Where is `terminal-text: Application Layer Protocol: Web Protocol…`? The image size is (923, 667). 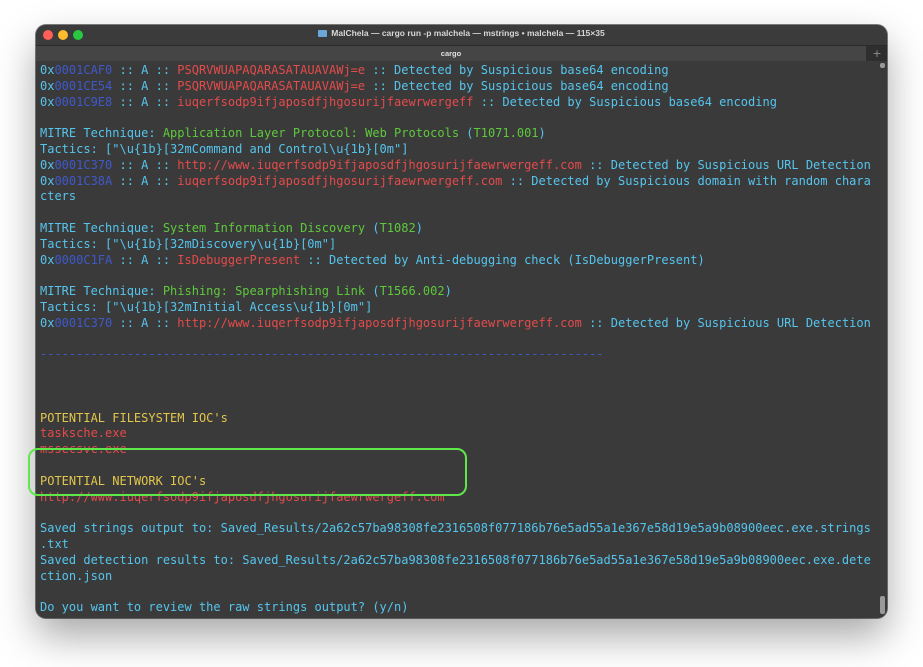
terminal-text: Application Layer Protocol: Web Protocol… is located at coordinates (311, 133).